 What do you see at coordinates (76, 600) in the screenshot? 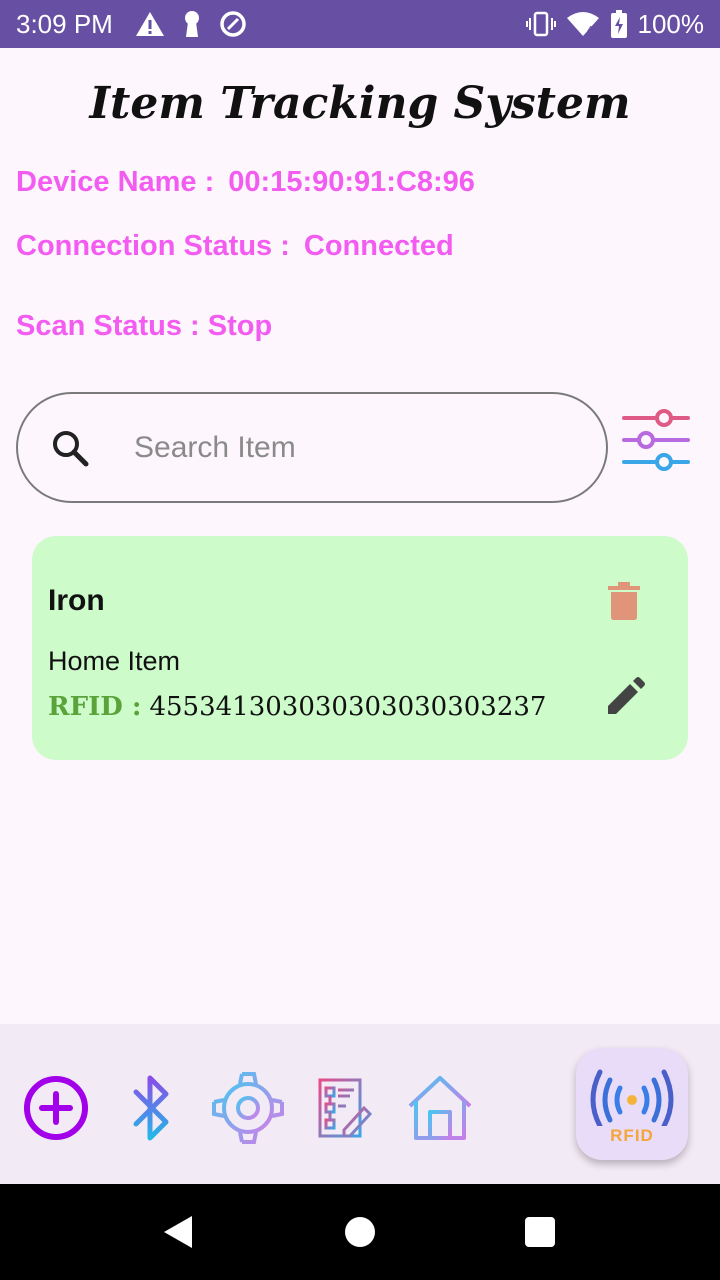
I see `item-name: Iron` at bounding box center [76, 600].